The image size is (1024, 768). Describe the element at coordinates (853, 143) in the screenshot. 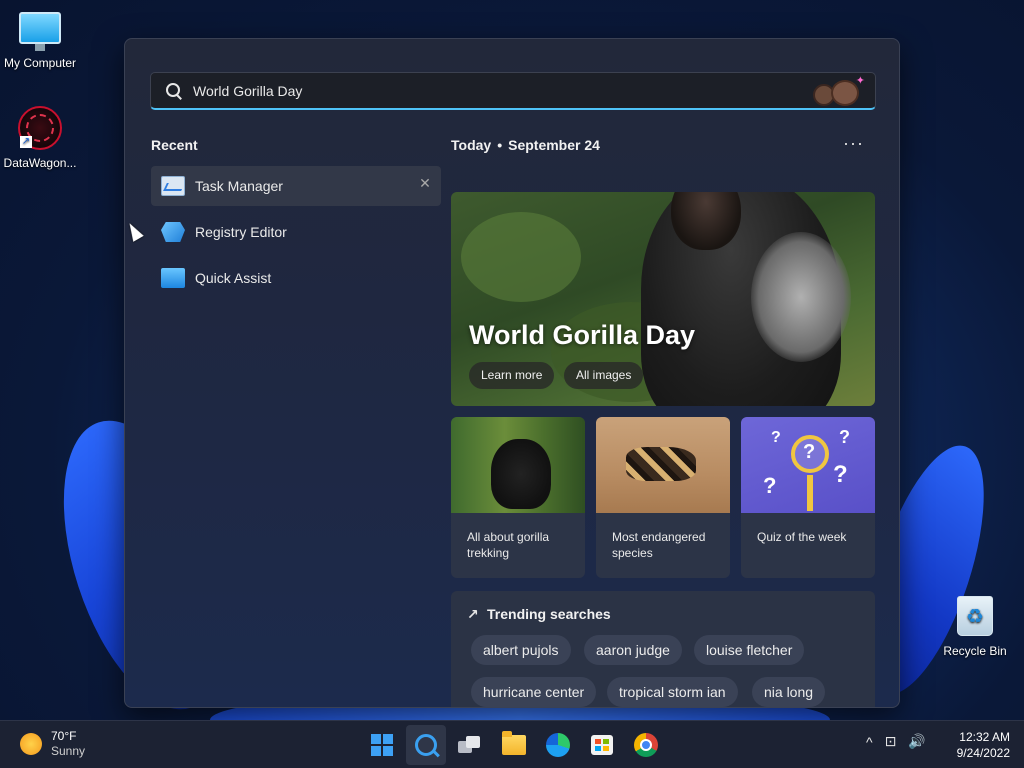

I see `more-options-icon: ···` at that location.